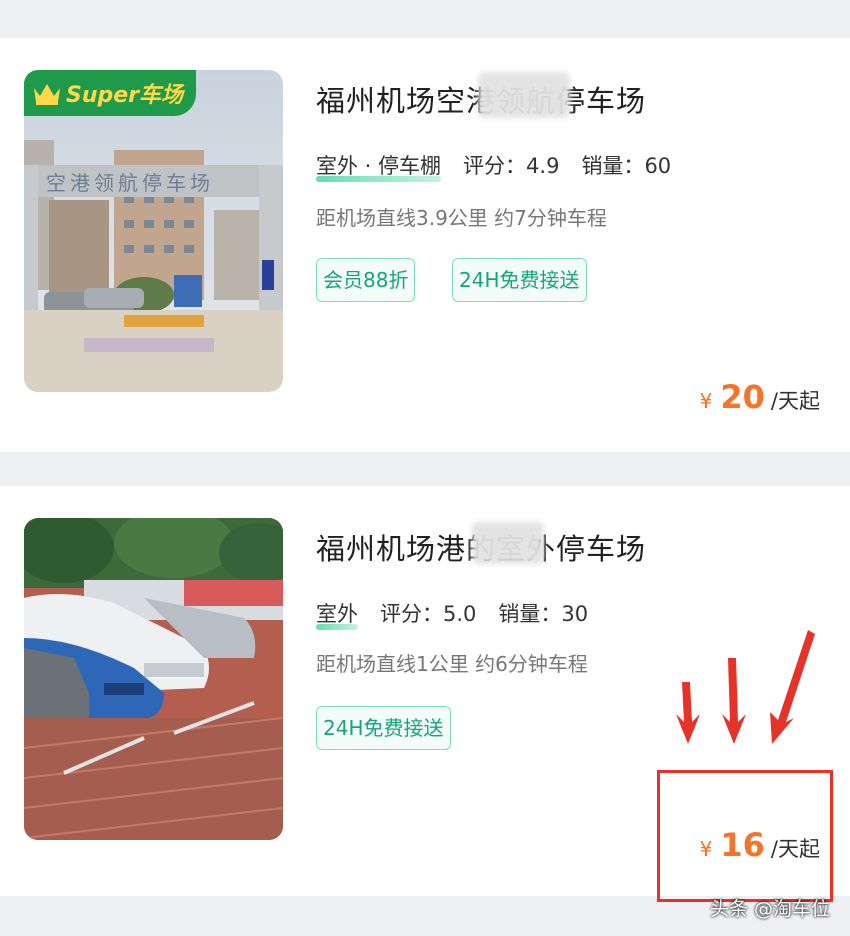  I want to click on distance-info: 距机场直线3.9公里 约7分钟车程, so click(461, 218).